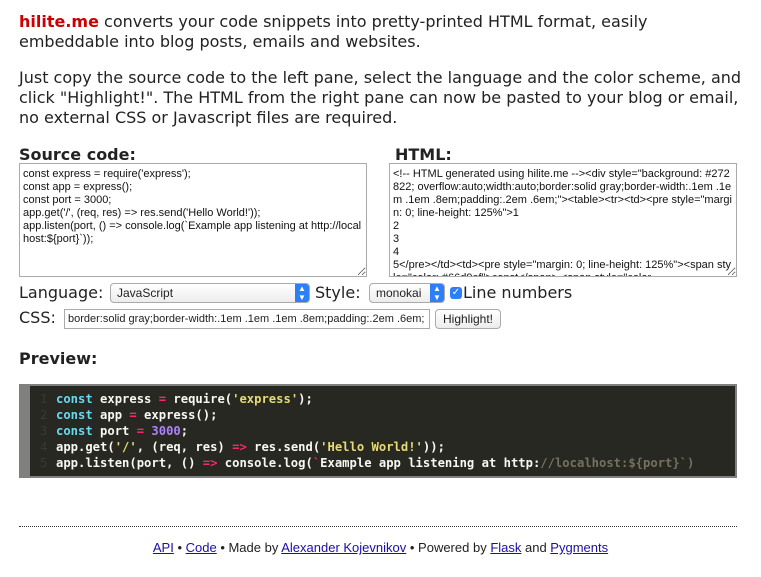 The width and height of the screenshot is (761, 577). Describe the element at coordinates (201, 547) in the screenshot. I see `code-link: Code` at that location.